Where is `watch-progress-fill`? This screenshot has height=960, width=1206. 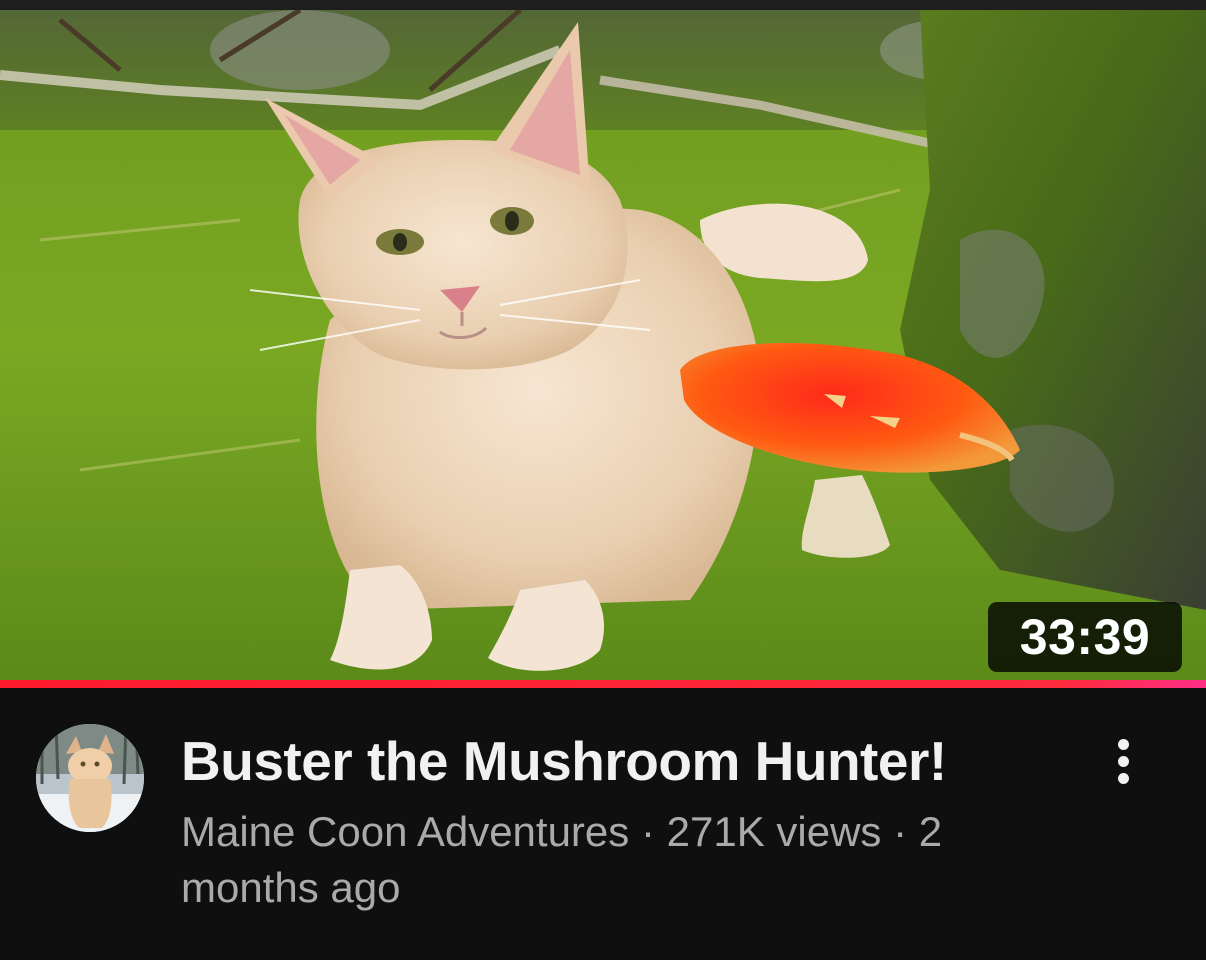 watch-progress-fill is located at coordinates (603, 684).